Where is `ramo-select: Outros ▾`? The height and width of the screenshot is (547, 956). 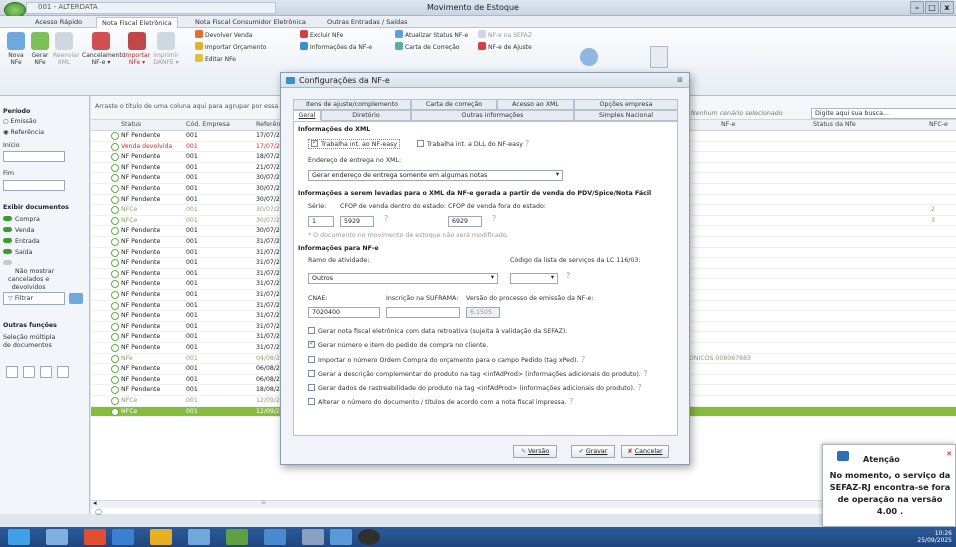 ramo-select: Outros ▾ is located at coordinates (403, 278).